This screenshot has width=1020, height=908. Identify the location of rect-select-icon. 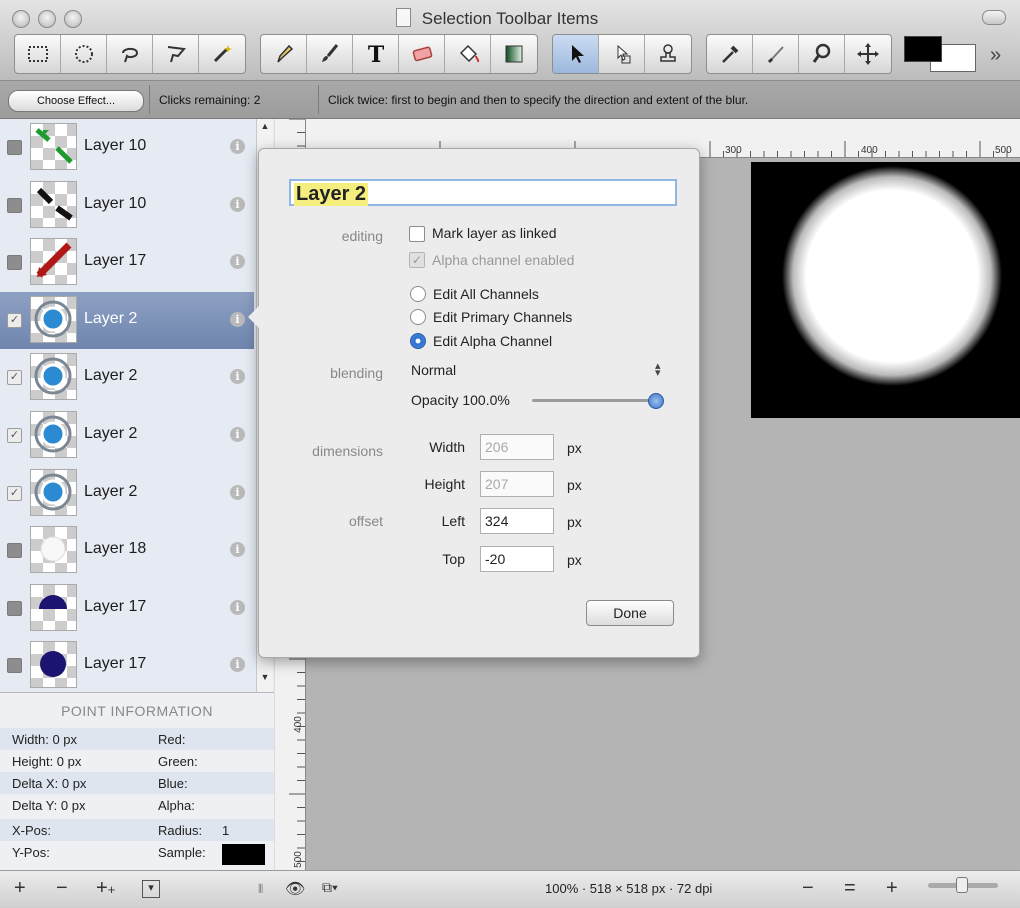
(38, 54).